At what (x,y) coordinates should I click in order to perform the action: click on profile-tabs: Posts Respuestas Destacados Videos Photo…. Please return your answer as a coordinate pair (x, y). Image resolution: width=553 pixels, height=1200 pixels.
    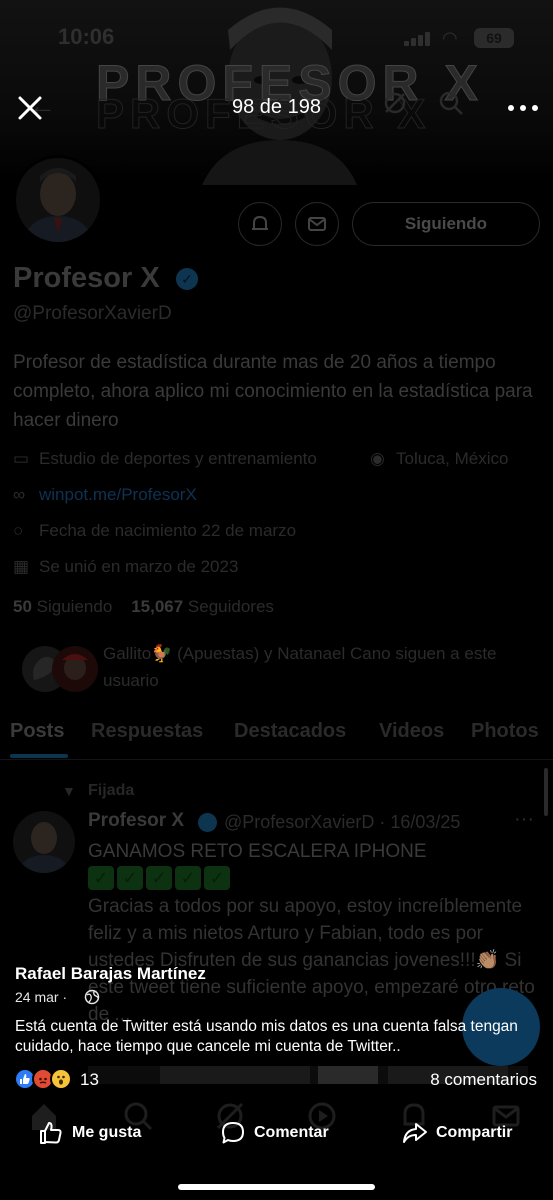
    Looking at the image, I should click on (276, 733).